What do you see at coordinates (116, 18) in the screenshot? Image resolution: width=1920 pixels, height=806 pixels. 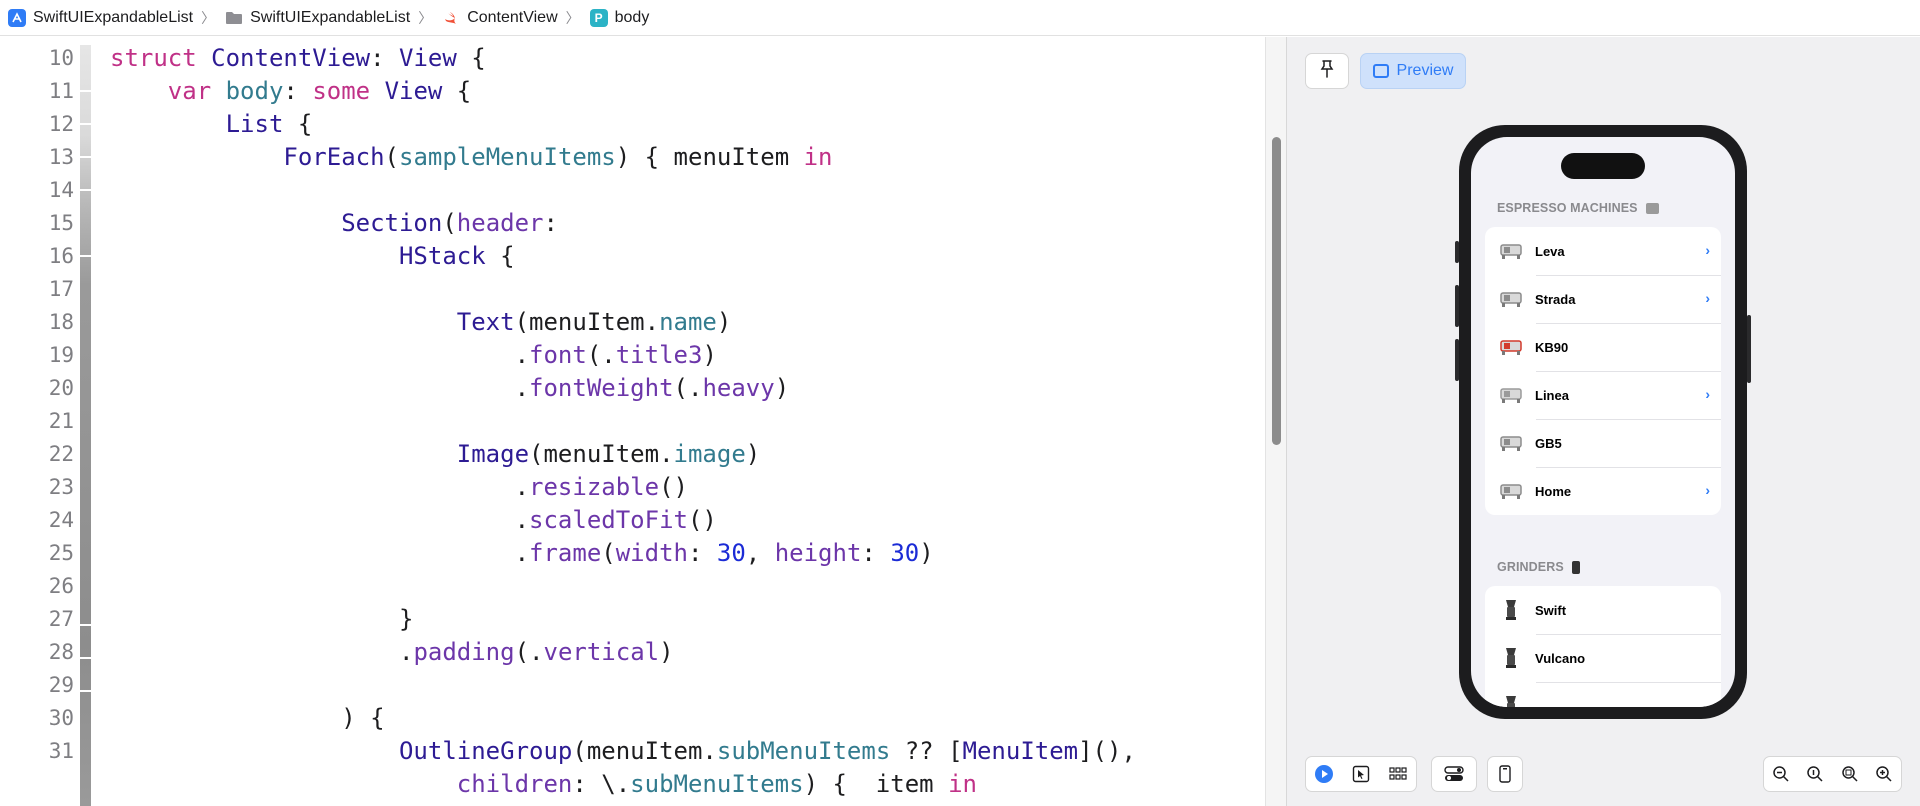 I see `breadcrumb-item-project: SwiftUIExpandableList 〉` at bounding box center [116, 18].